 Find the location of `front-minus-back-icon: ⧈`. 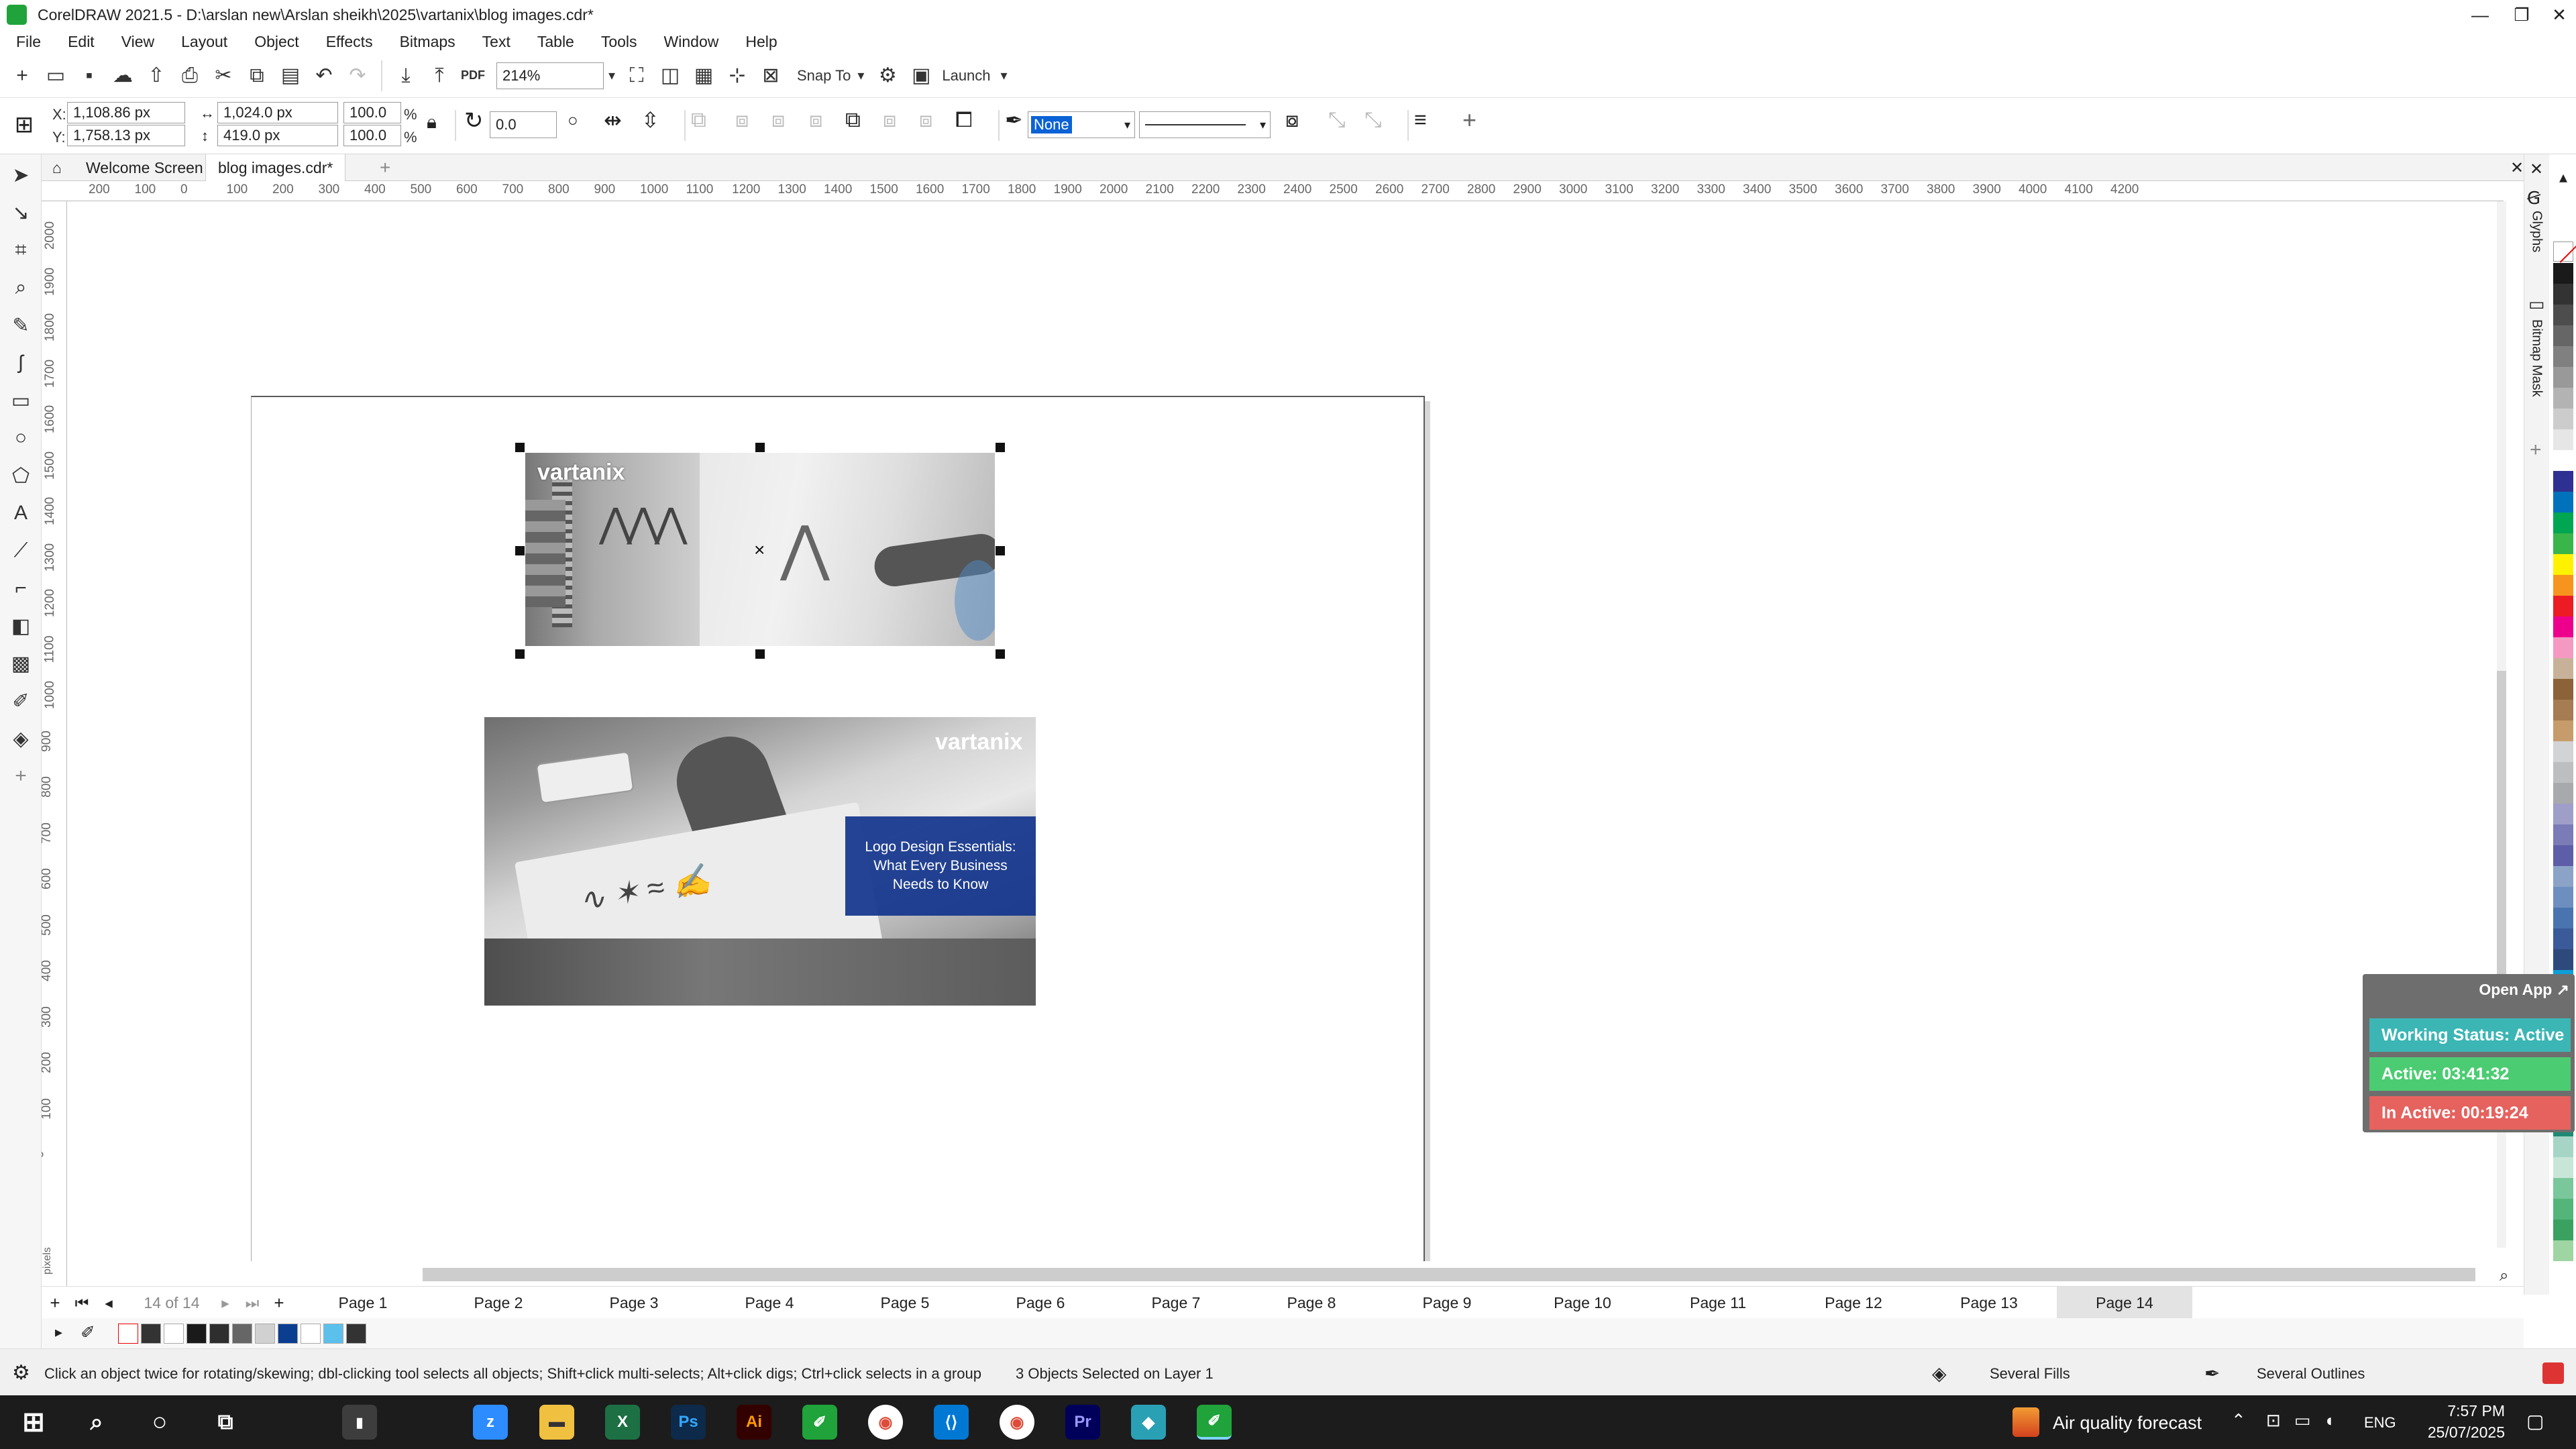

front-minus-back-icon: ⧈ is located at coordinates (889, 120).